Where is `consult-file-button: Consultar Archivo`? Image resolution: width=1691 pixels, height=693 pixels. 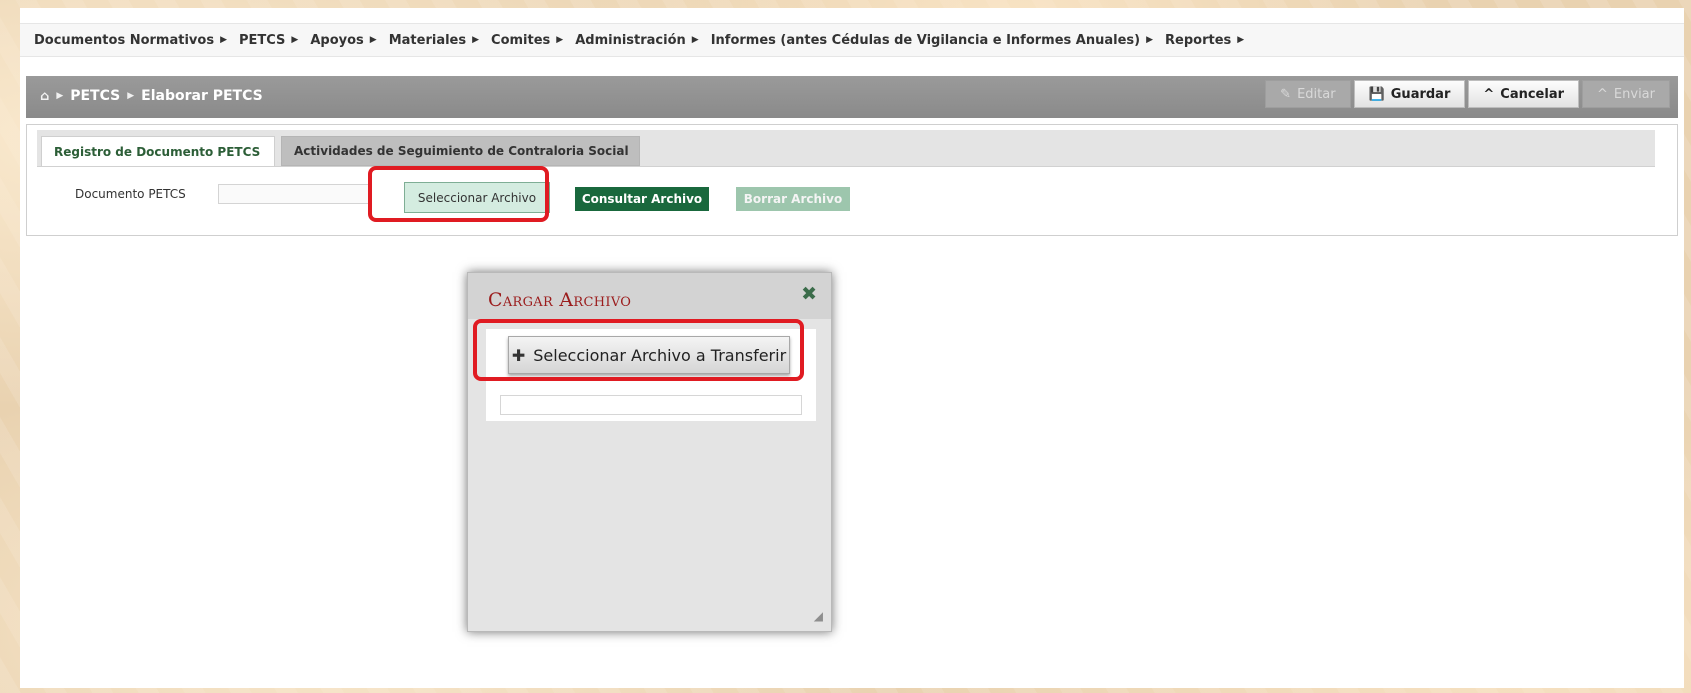
consult-file-button: Consultar Archivo is located at coordinates (642, 199).